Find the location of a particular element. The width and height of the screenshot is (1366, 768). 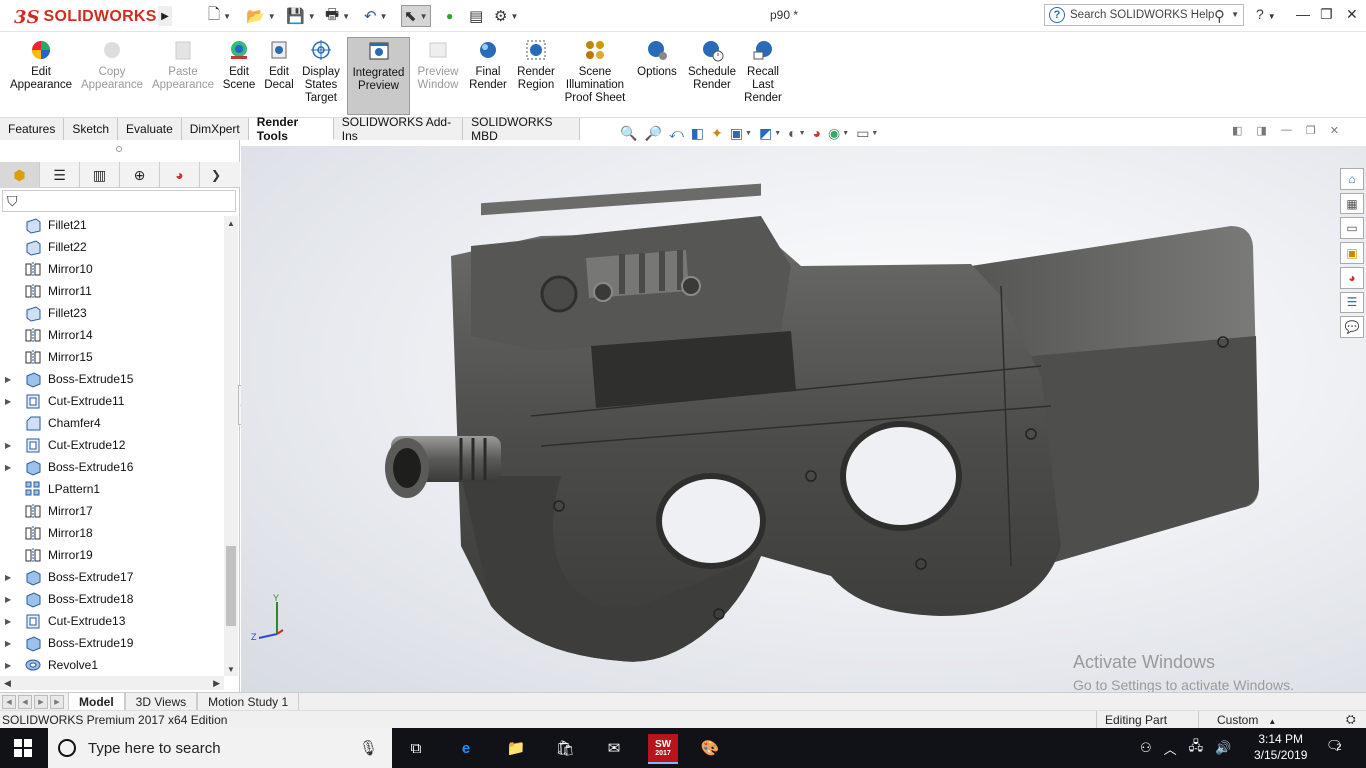

dimxpert-manager-tab: ⊕ is located at coordinates (140, 175).